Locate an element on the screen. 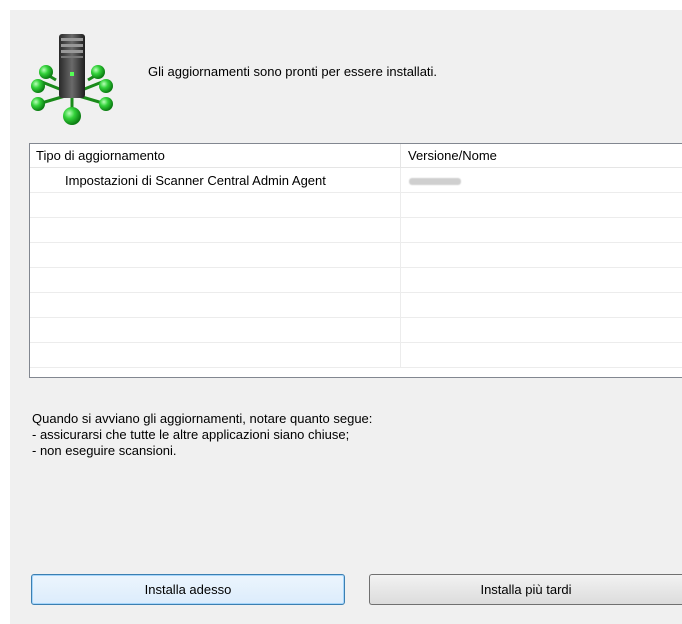  update-version-cell is located at coordinates (541, 180).